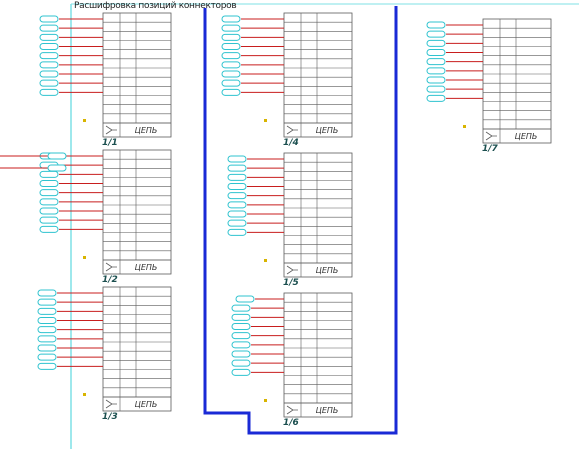 Image resolution: width=579 pixels, height=449 pixels. What do you see at coordinates (155, 6) in the screenshot?
I see `diagram-title: Расшифровка позиций коннекторов` at bounding box center [155, 6].